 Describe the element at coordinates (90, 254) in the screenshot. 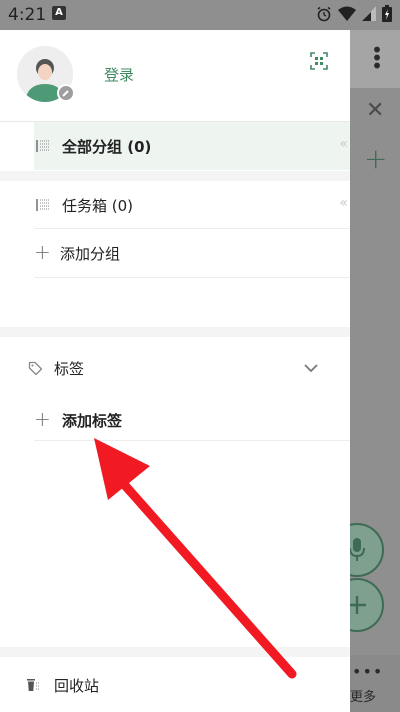

I see `add-group-label: 添加分组` at that location.